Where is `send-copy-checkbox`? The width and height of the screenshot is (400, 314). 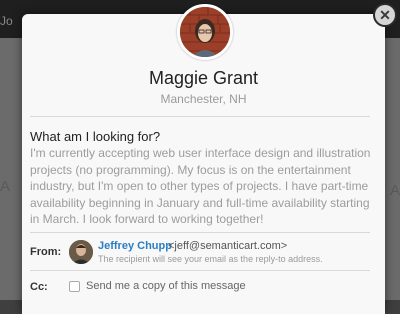 send-copy-checkbox is located at coordinates (74, 286).